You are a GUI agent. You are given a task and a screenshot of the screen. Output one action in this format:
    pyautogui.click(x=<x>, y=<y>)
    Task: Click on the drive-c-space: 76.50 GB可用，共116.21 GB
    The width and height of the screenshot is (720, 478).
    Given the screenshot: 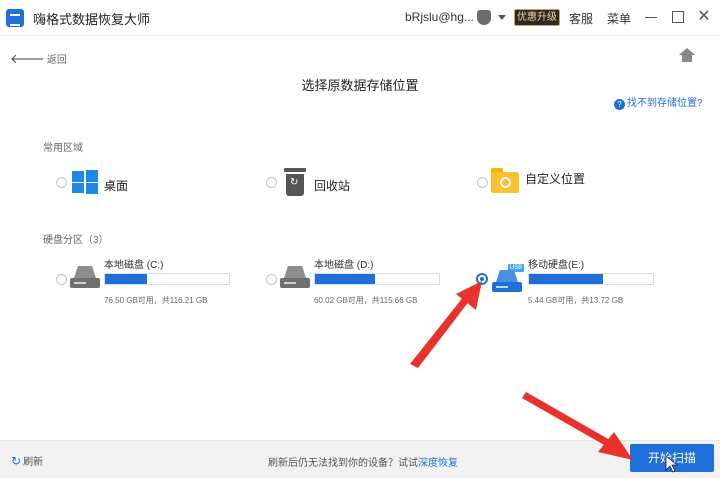 What is the action you would take?
    pyautogui.click(x=156, y=300)
    